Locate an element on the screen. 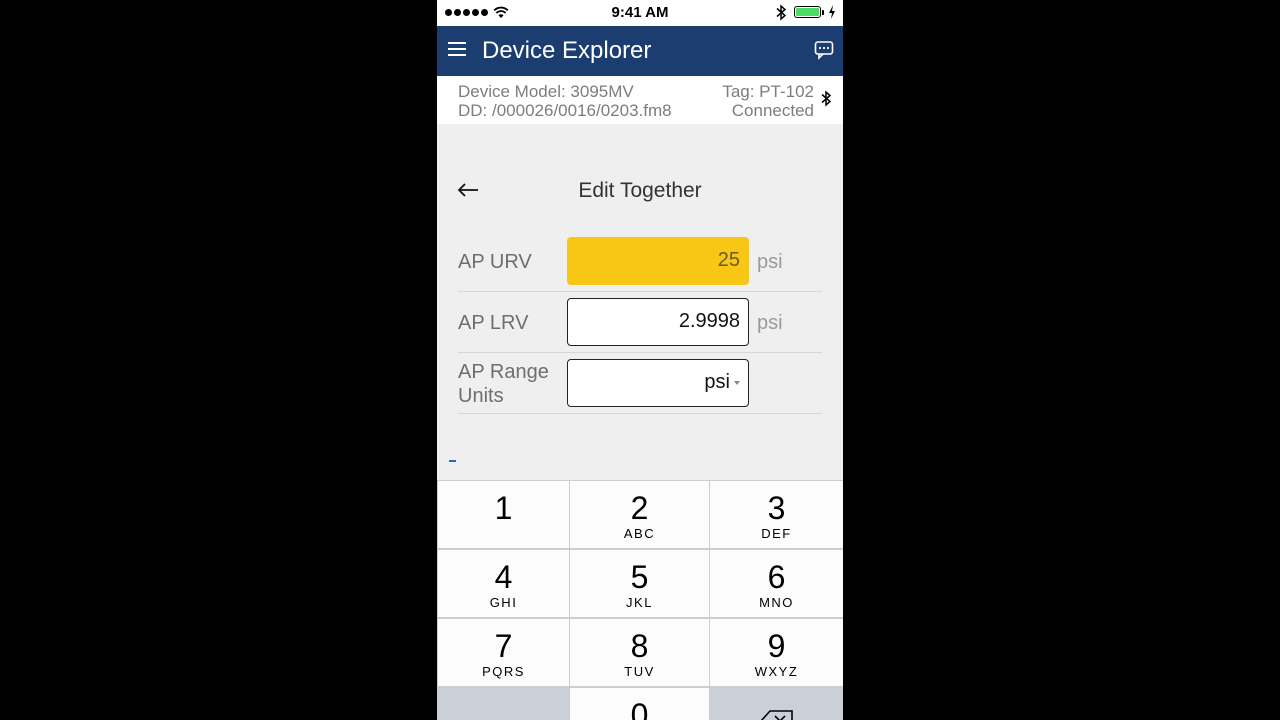 This screenshot has height=720, width=1280. key-2: 2 ABC is located at coordinates (639, 514).